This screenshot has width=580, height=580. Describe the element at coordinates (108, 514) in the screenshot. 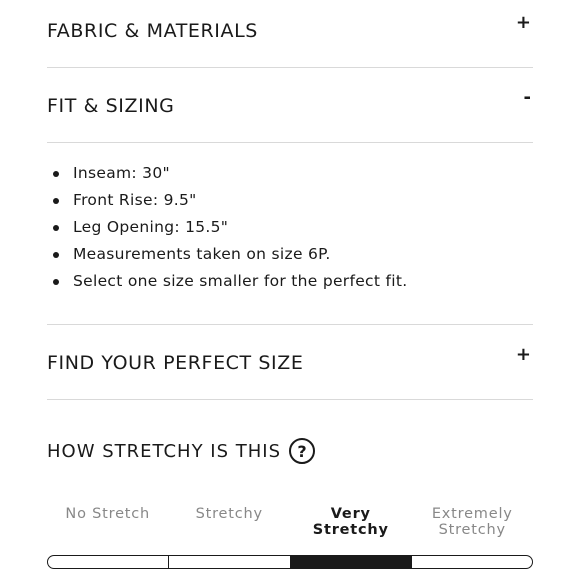

I see `stretch-level-label: No Stretch` at that location.